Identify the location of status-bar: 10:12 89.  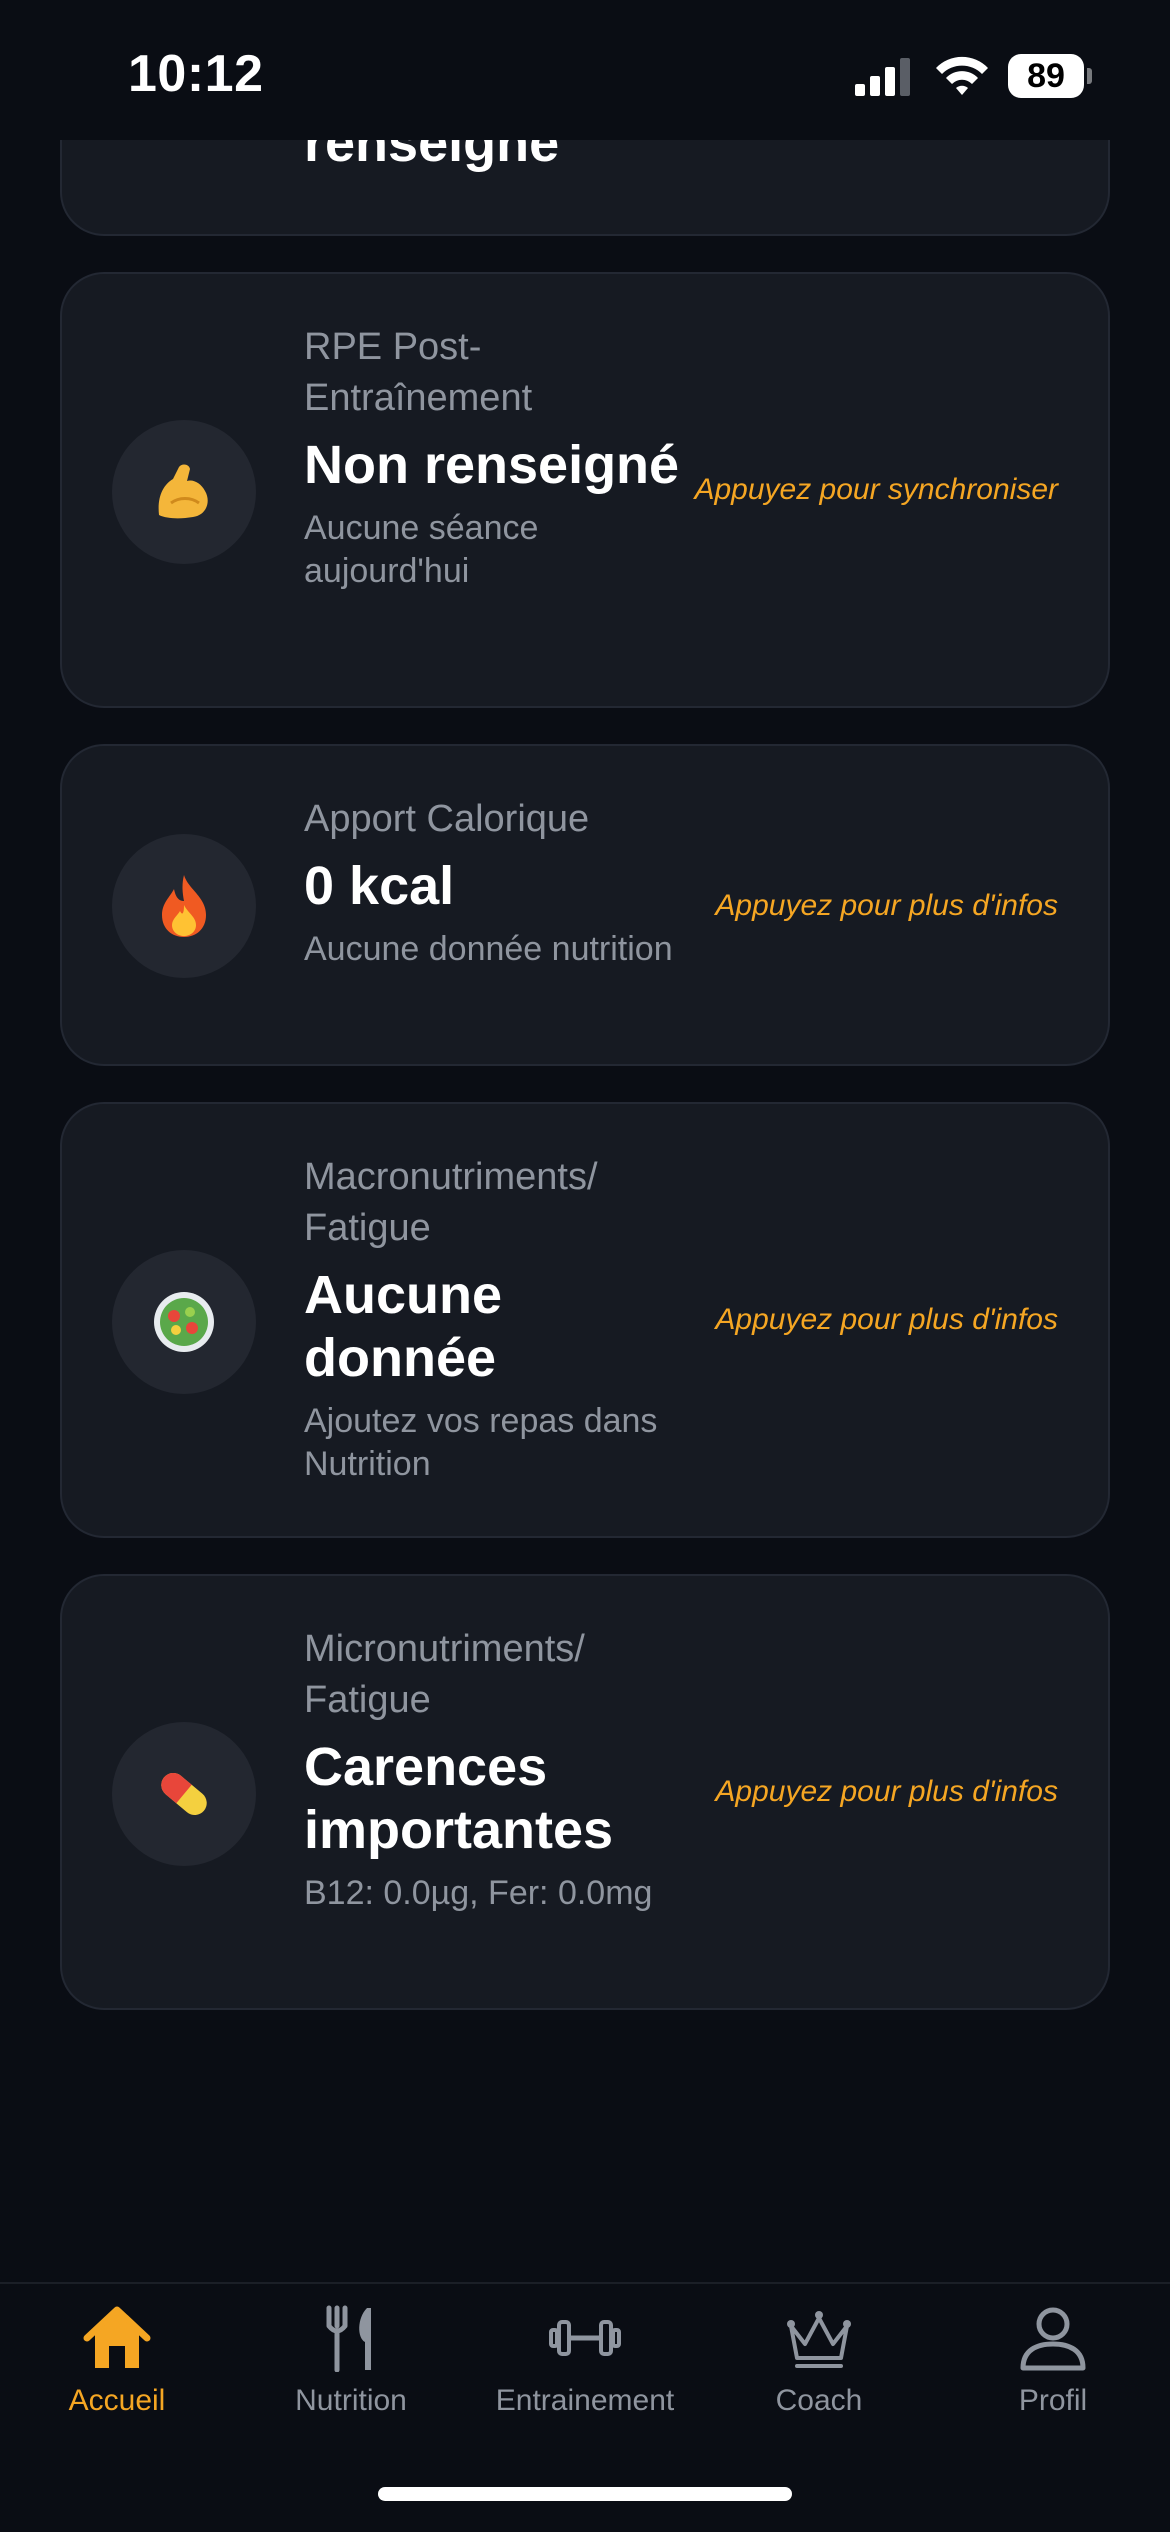
(585, 70).